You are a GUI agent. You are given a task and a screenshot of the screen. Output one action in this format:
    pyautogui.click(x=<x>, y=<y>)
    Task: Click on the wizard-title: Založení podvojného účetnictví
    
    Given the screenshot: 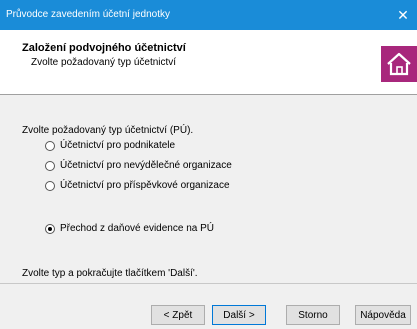 What is the action you would take?
    pyautogui.click(x=104, y=48)
    